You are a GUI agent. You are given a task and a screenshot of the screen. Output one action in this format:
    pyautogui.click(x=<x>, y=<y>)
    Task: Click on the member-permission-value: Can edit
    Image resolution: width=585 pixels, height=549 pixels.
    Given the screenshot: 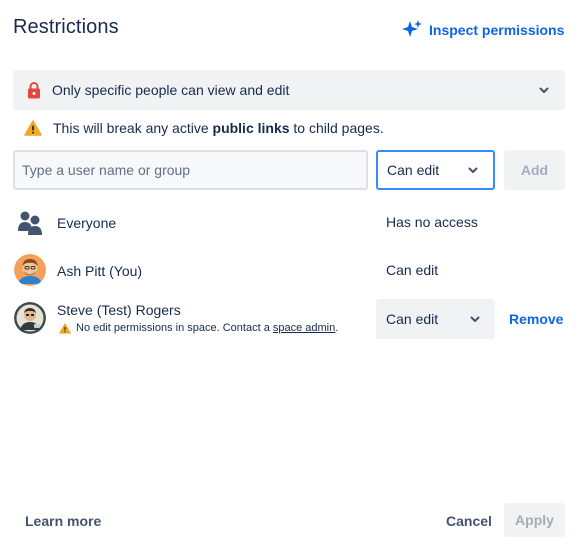 What is the action you would take?
    pyautogui.click(x=412, y=319)
    